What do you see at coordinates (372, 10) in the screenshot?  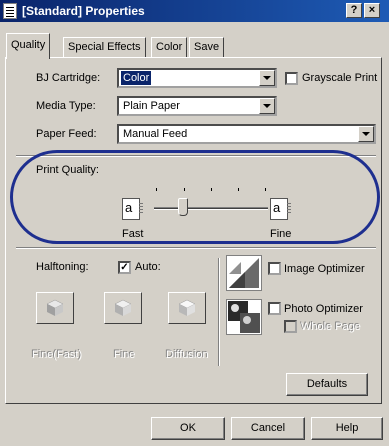 I see `close-icon: ×` at bounding box center [372, 10].